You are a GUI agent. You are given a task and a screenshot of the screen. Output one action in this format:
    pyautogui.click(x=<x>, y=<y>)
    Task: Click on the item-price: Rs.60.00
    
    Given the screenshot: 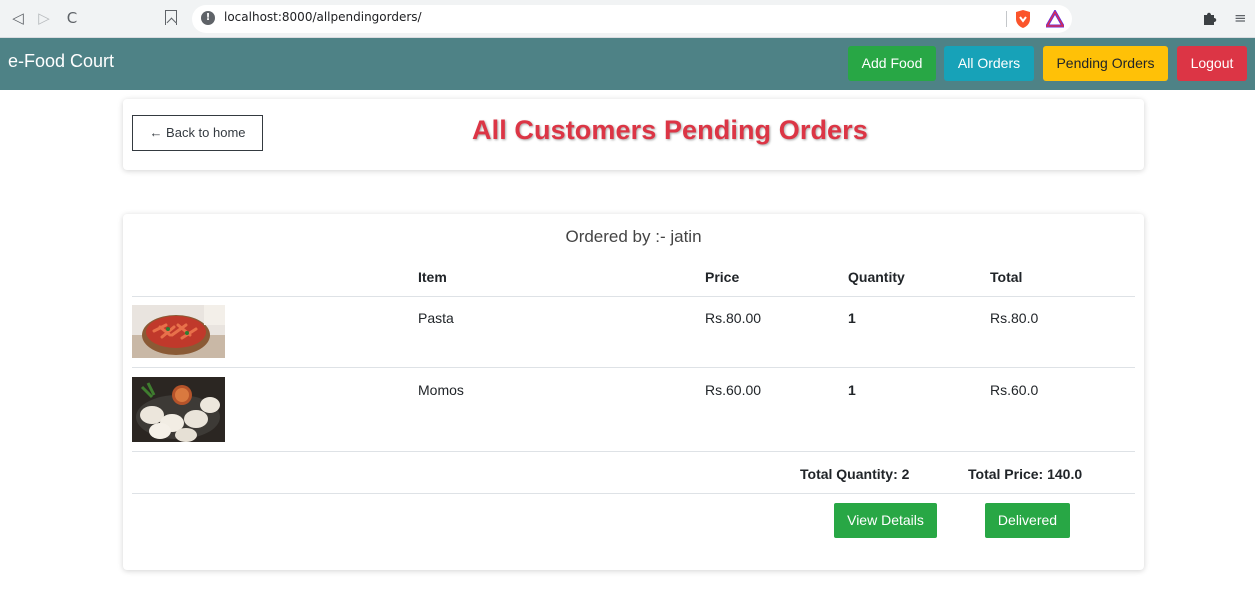 What is the action you would take?
    pyautogui.click(x=733, y=390)
    